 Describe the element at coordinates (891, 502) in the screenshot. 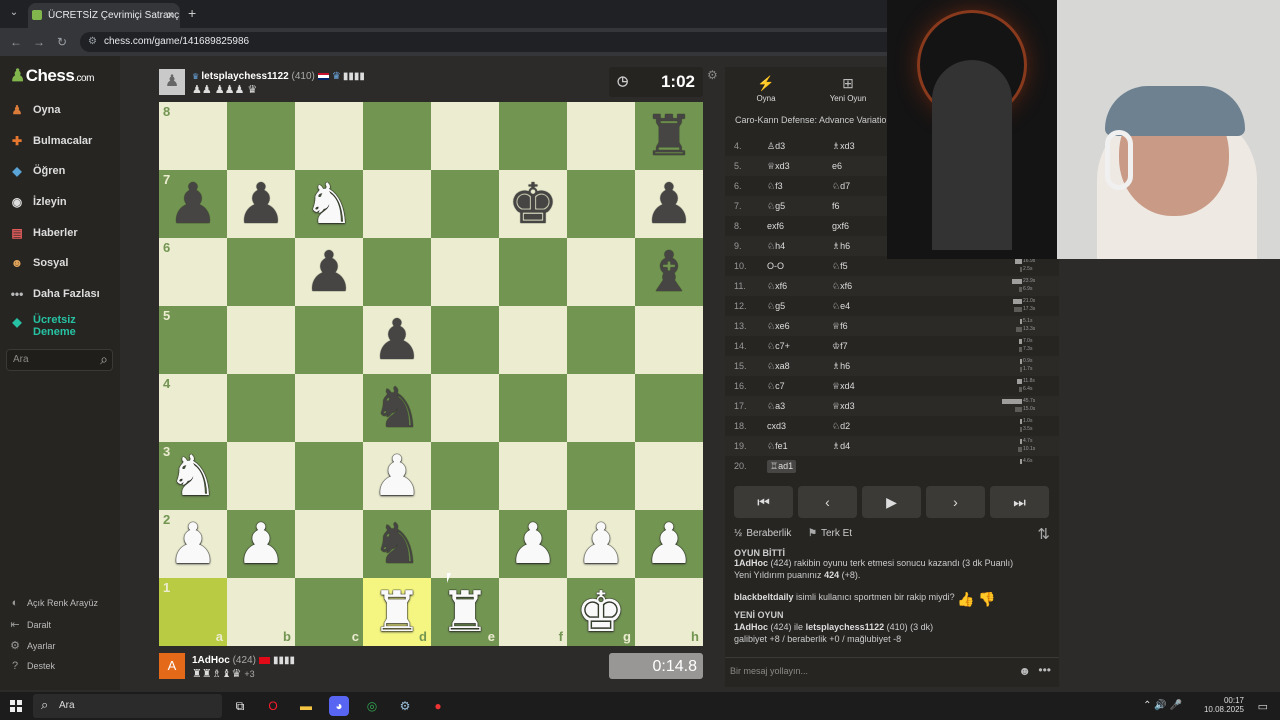

I see `play-moves-button: ▶` at that location.